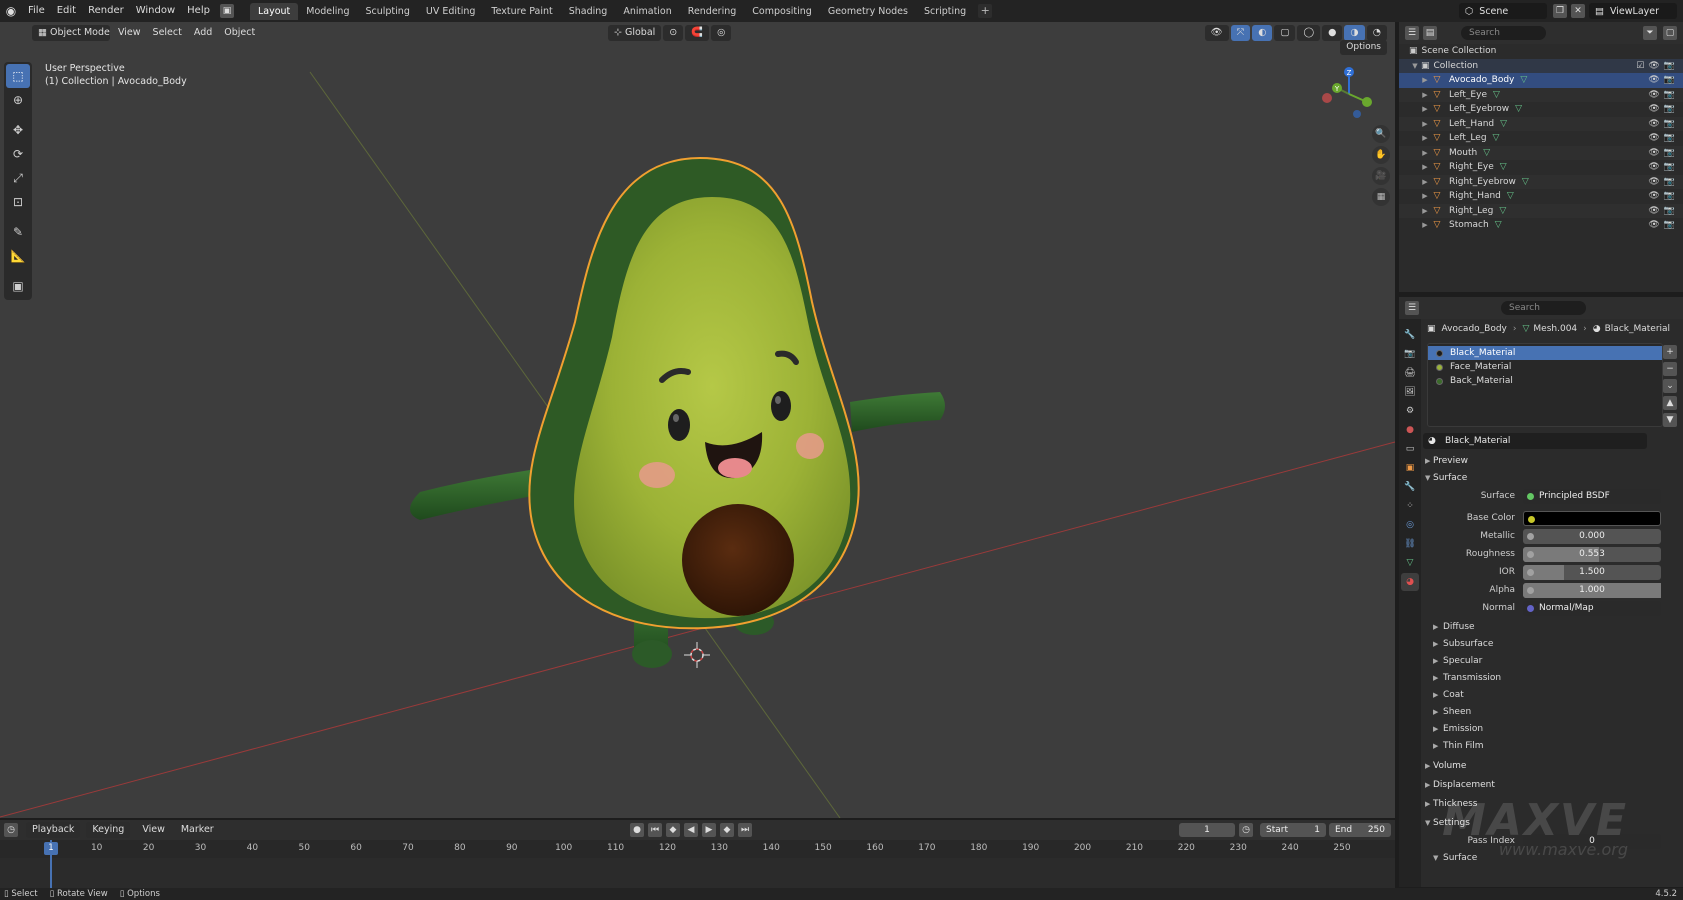  Describe the element at coordinates (18, 76) in the screenshot. I see `select-box-tool-icon: ⬚` at that location.